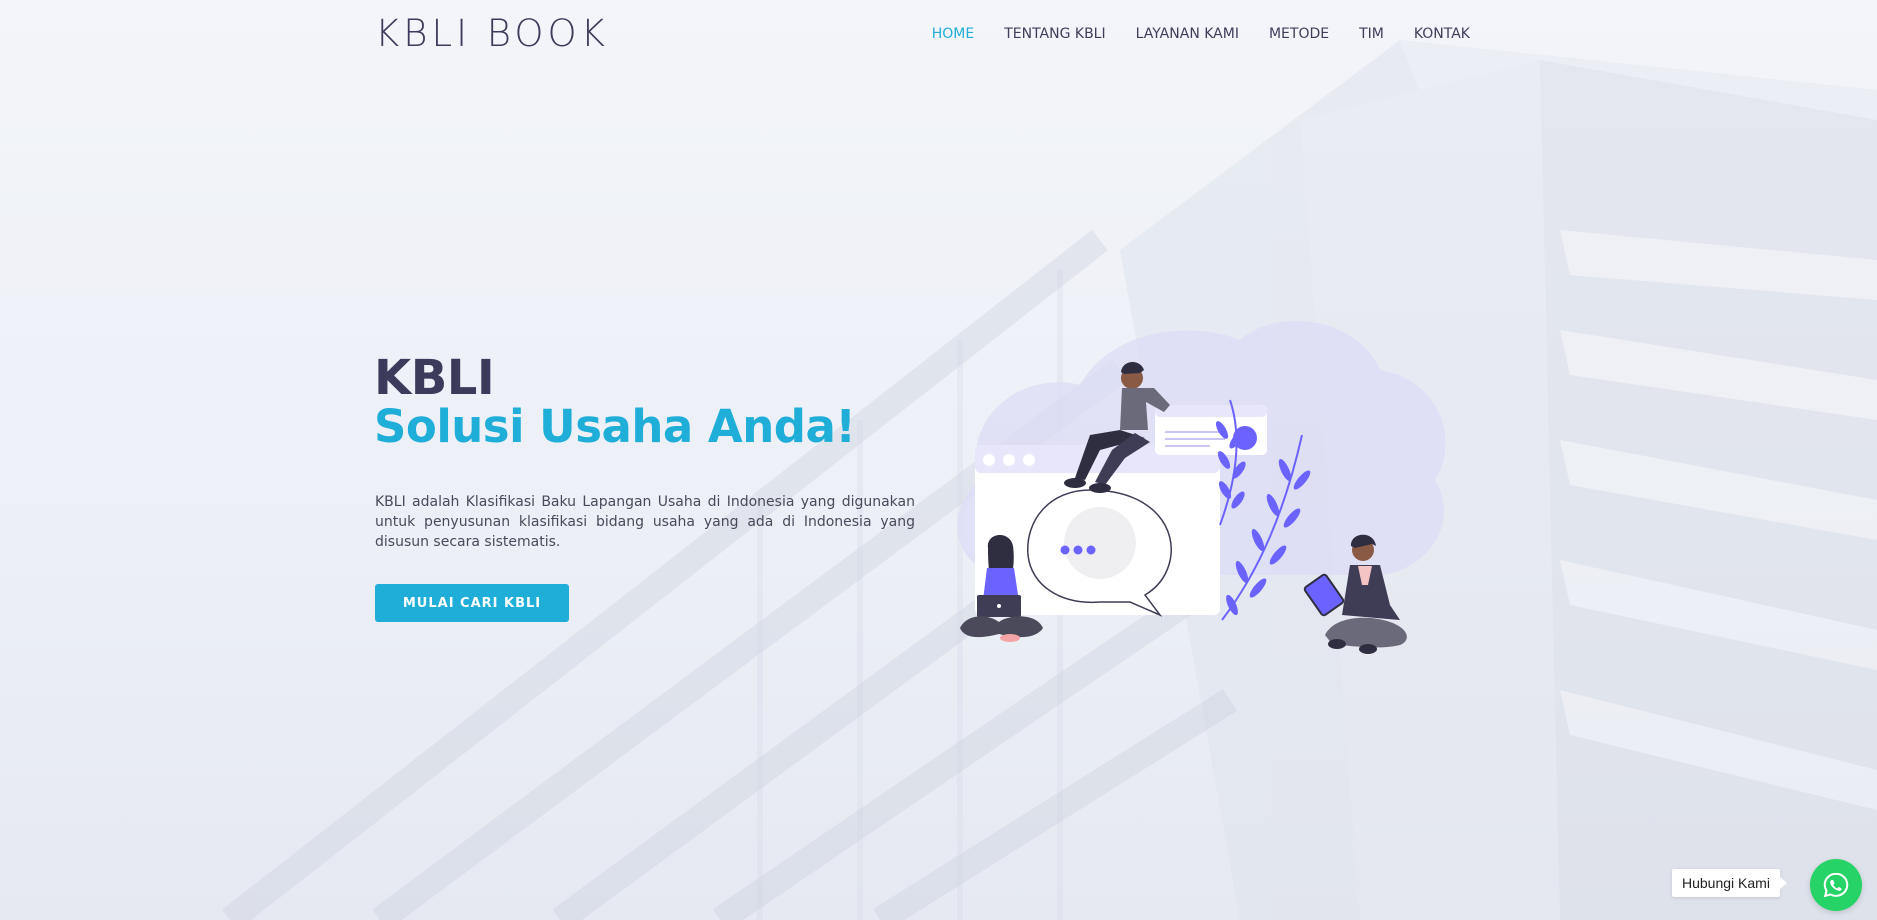 This screenshot has height=920, width=1877. I want to click on nav-item-metode: METODE, so click(1299, 34).